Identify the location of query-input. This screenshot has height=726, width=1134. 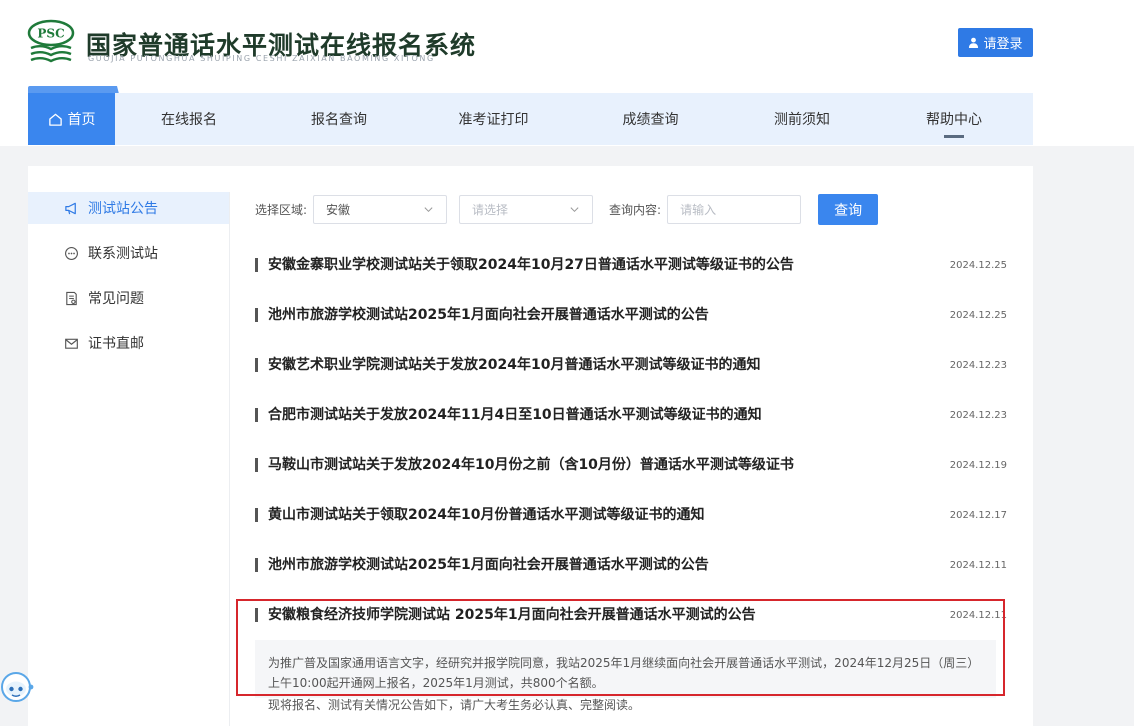
(734, 209).